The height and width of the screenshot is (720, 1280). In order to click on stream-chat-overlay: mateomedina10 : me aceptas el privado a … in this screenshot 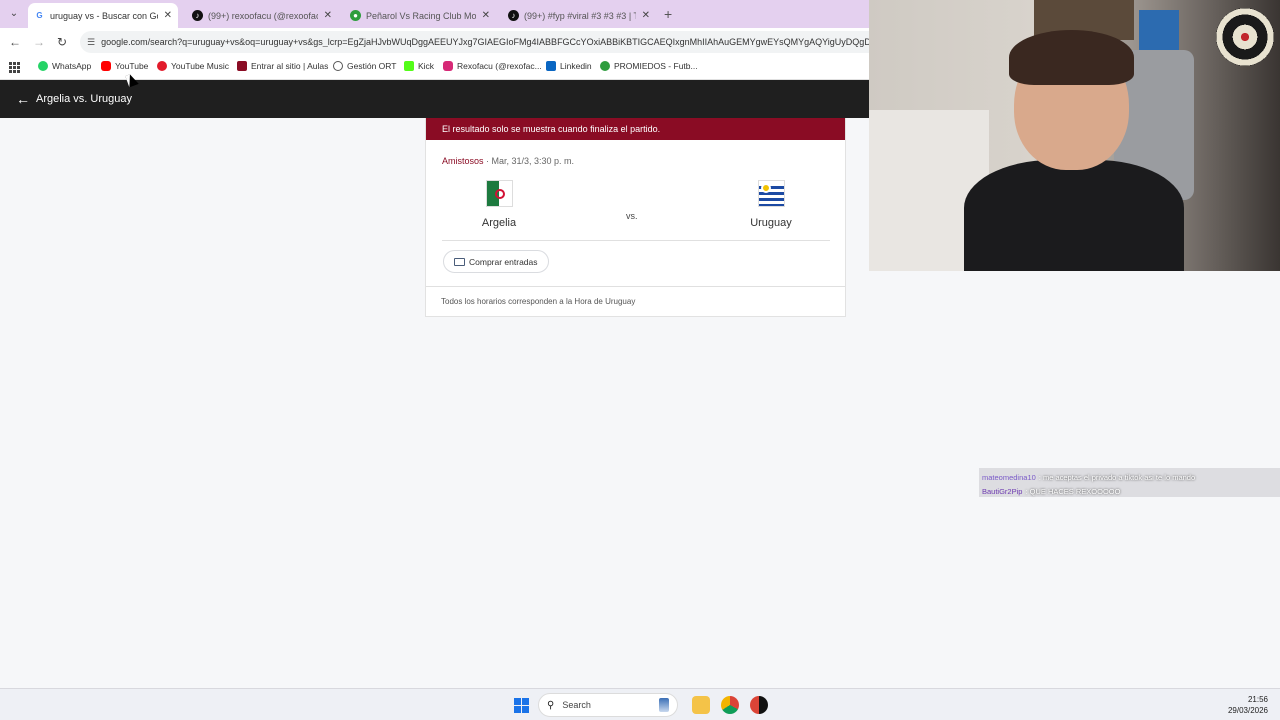, I will do `click(1129, 482)`.